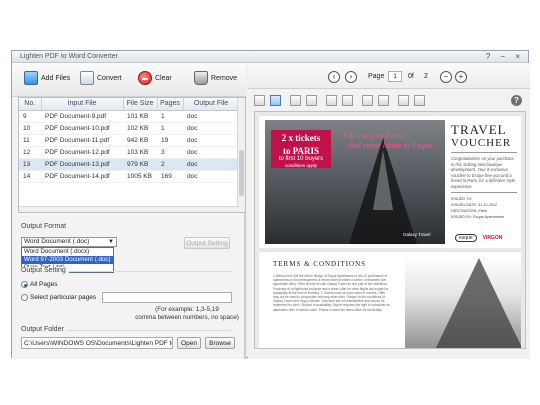  What do you see at coordinates (170, 116) in the screenshot?
I see `cell-pages: 1` at bounding box center [170, 116].